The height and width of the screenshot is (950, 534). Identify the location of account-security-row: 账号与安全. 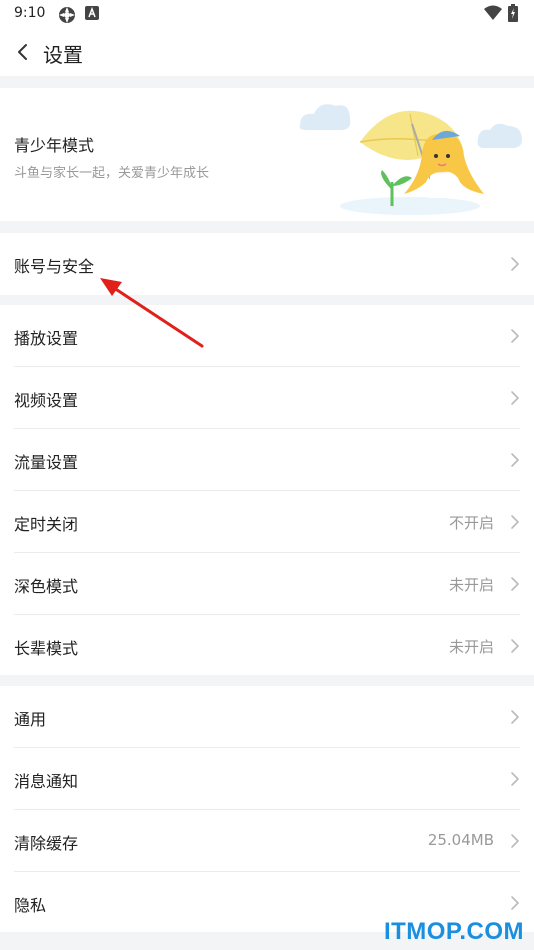
(267, 264).